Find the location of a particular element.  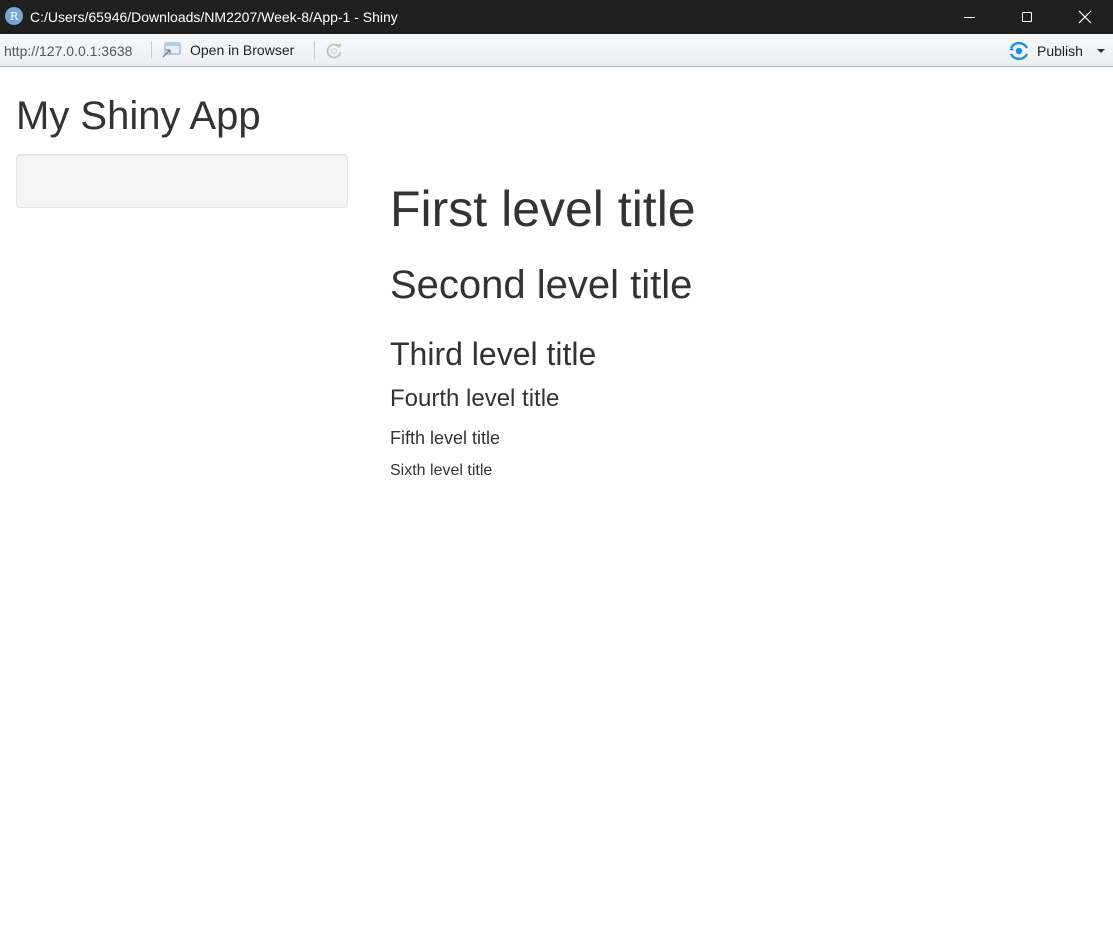

maximize-button is located at coordinates (1027, 17).